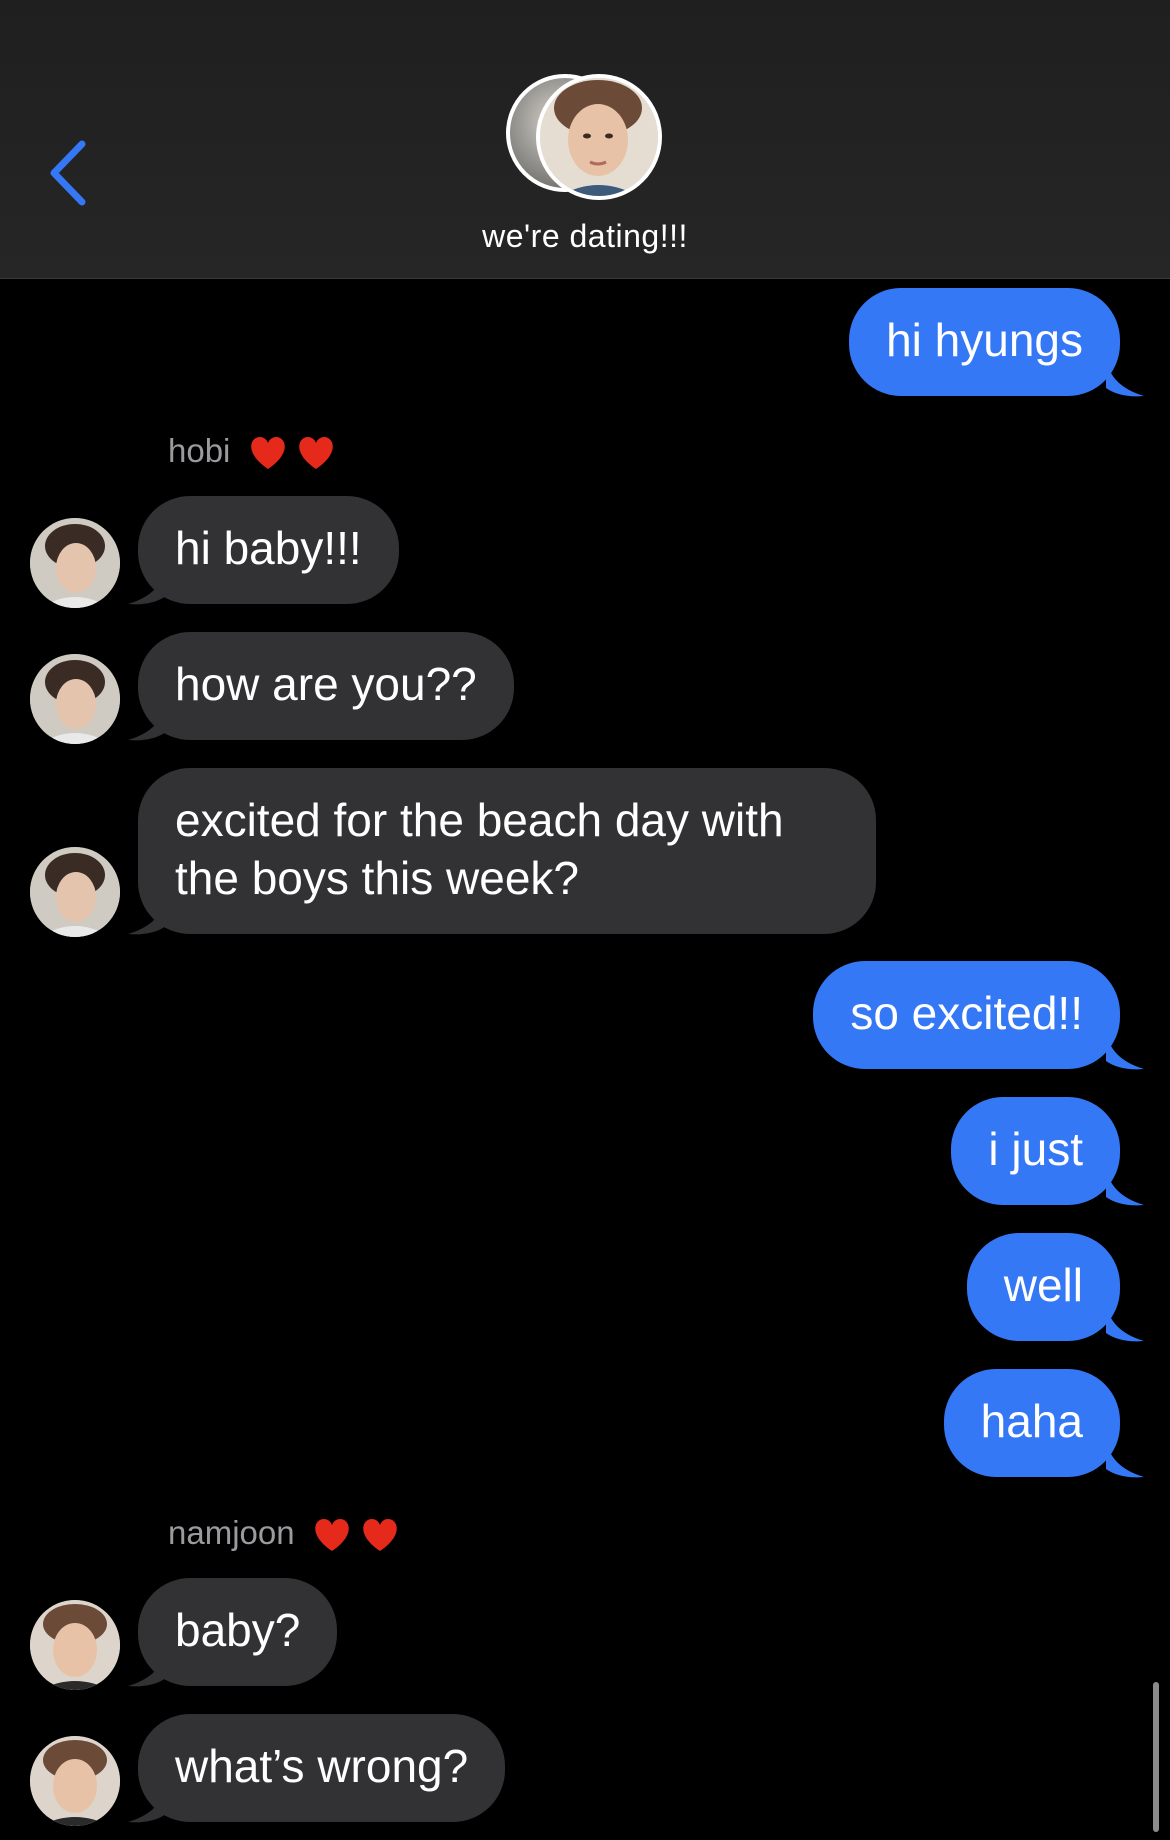  Describe the element at coordinates (1156, 1757) in the screenshot. I see `scrollbar` at that location.